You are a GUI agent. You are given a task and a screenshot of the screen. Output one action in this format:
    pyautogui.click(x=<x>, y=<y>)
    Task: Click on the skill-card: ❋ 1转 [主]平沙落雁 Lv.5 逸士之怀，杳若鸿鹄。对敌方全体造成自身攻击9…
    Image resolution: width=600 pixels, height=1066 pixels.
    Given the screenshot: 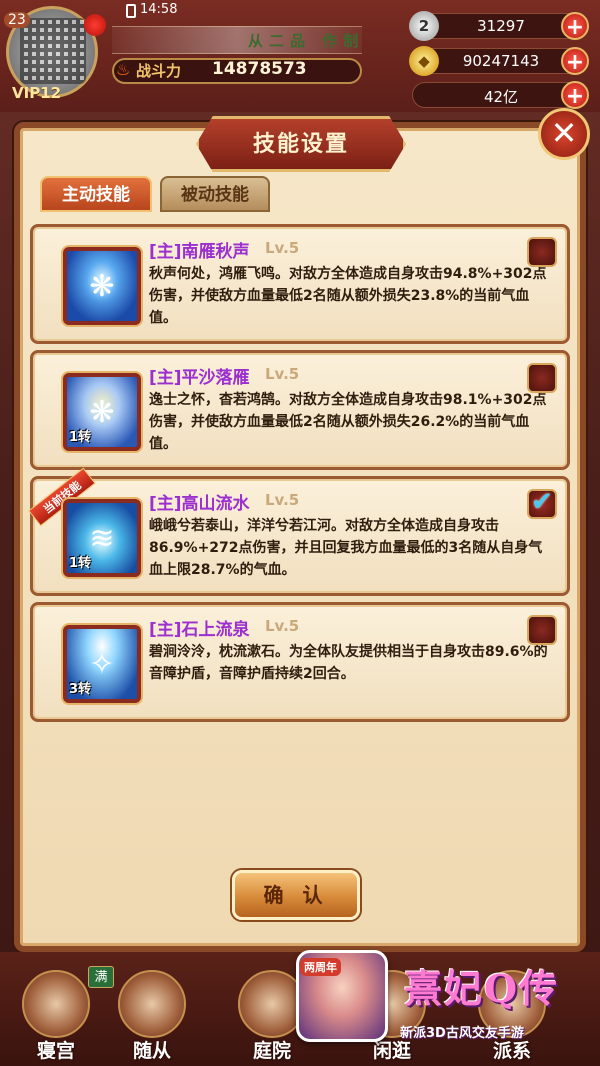 What is the action you would take?
    pyautogui.click(x=300, y=410)
    